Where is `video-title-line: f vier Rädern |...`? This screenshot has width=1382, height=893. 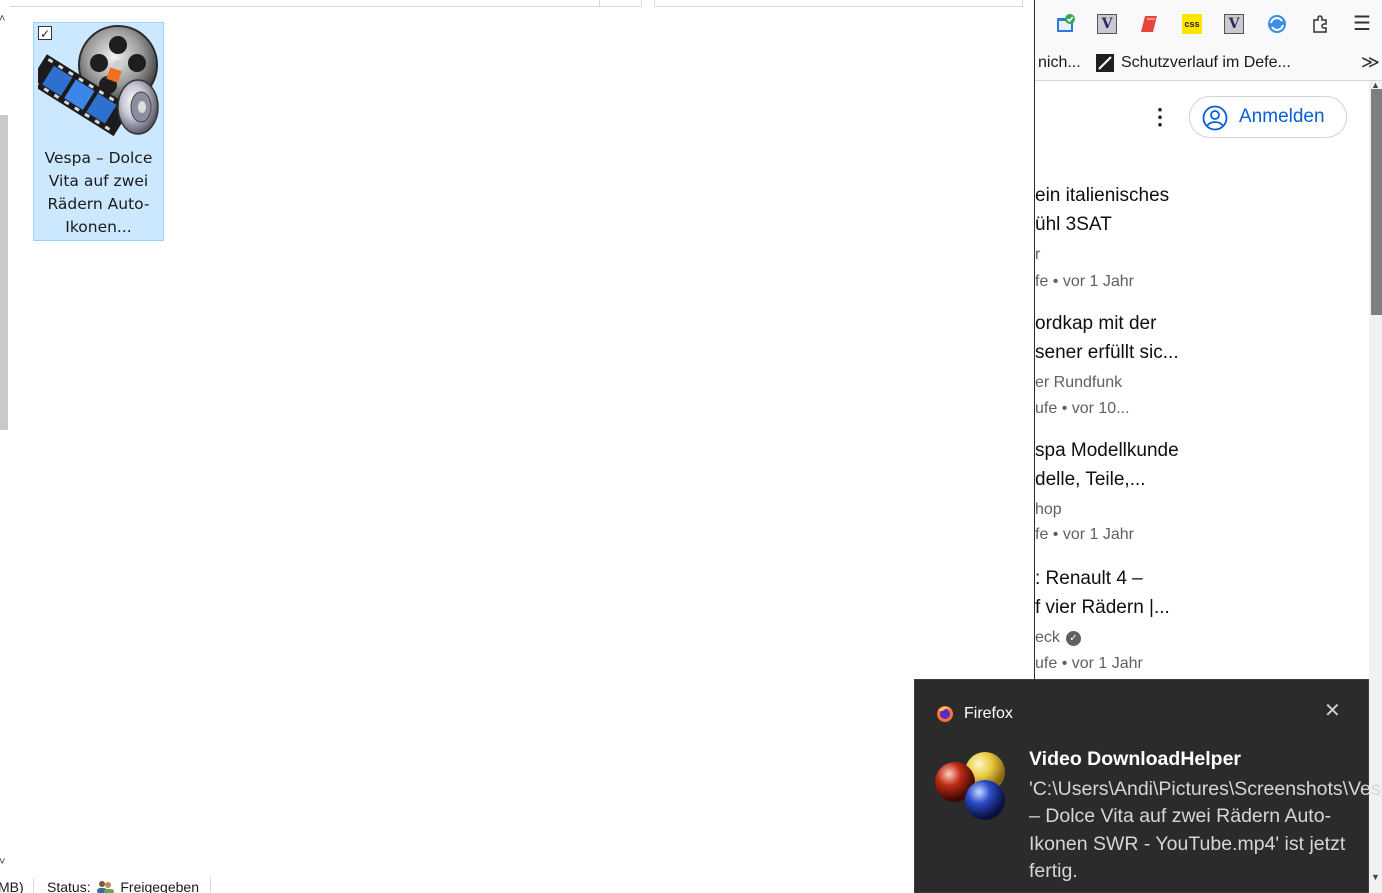
video-title-line: f vier Rädern |... is located at coordinates (1102, 607).